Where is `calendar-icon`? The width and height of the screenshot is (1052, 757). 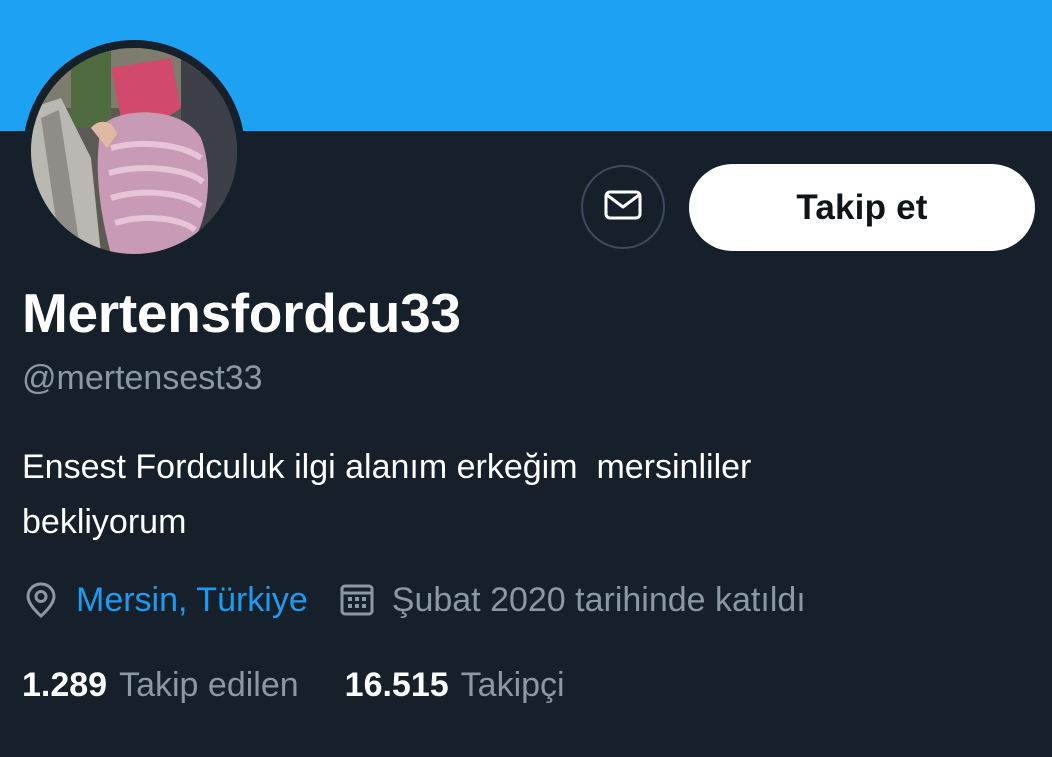
calendar-icon is located at coordinates (357, 600).